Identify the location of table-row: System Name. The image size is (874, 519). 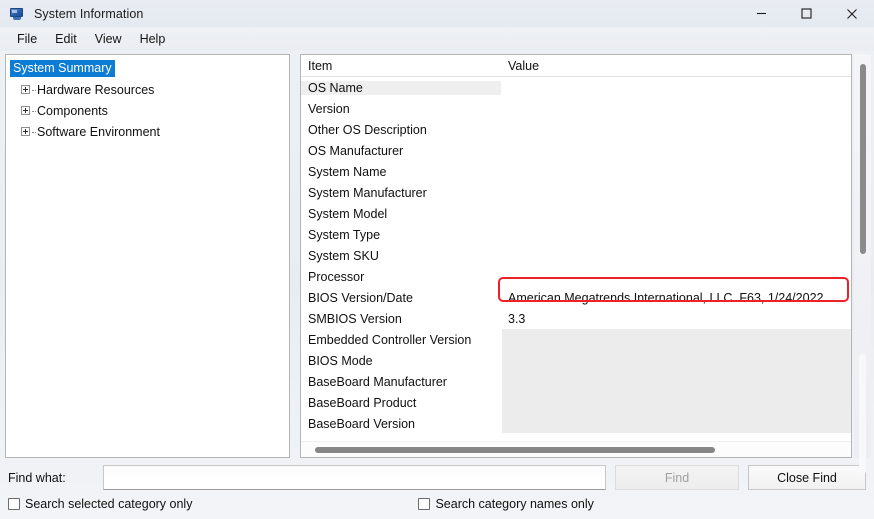
(576, 171).